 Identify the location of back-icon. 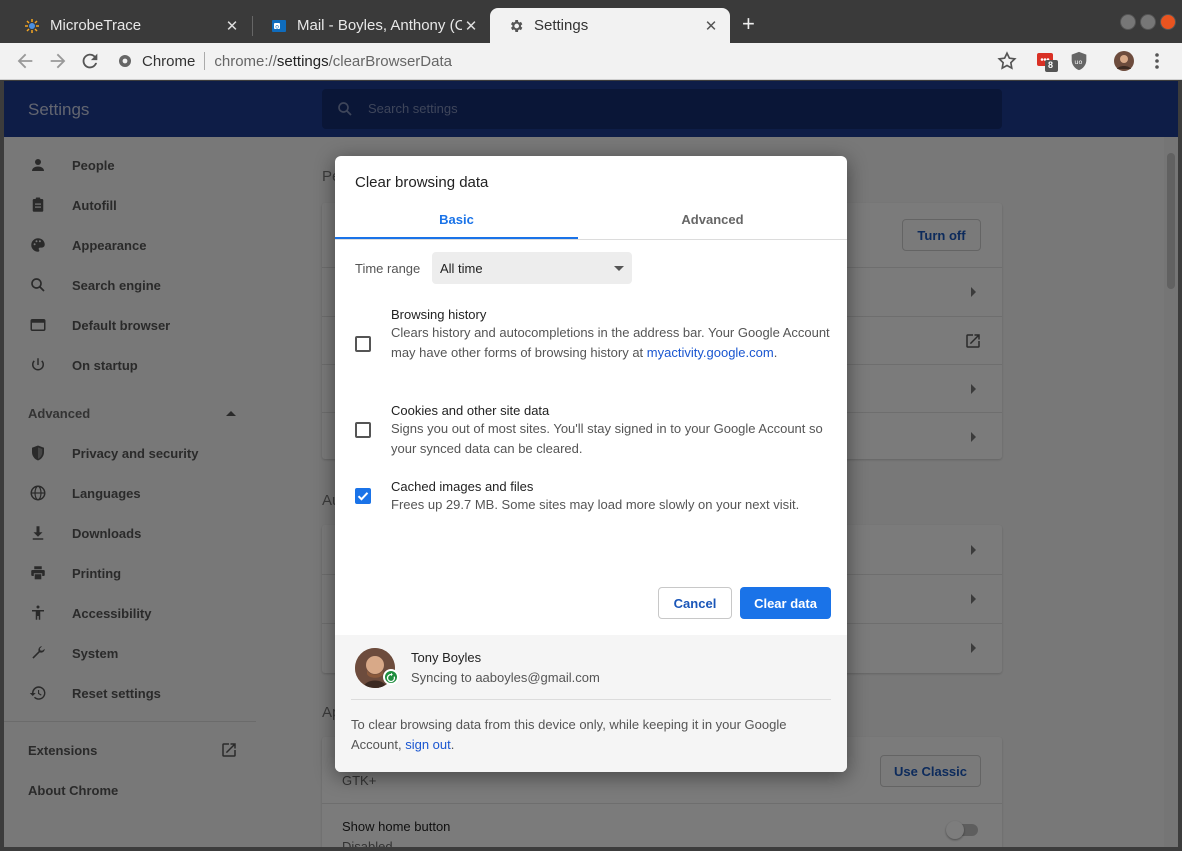
(25, 61).